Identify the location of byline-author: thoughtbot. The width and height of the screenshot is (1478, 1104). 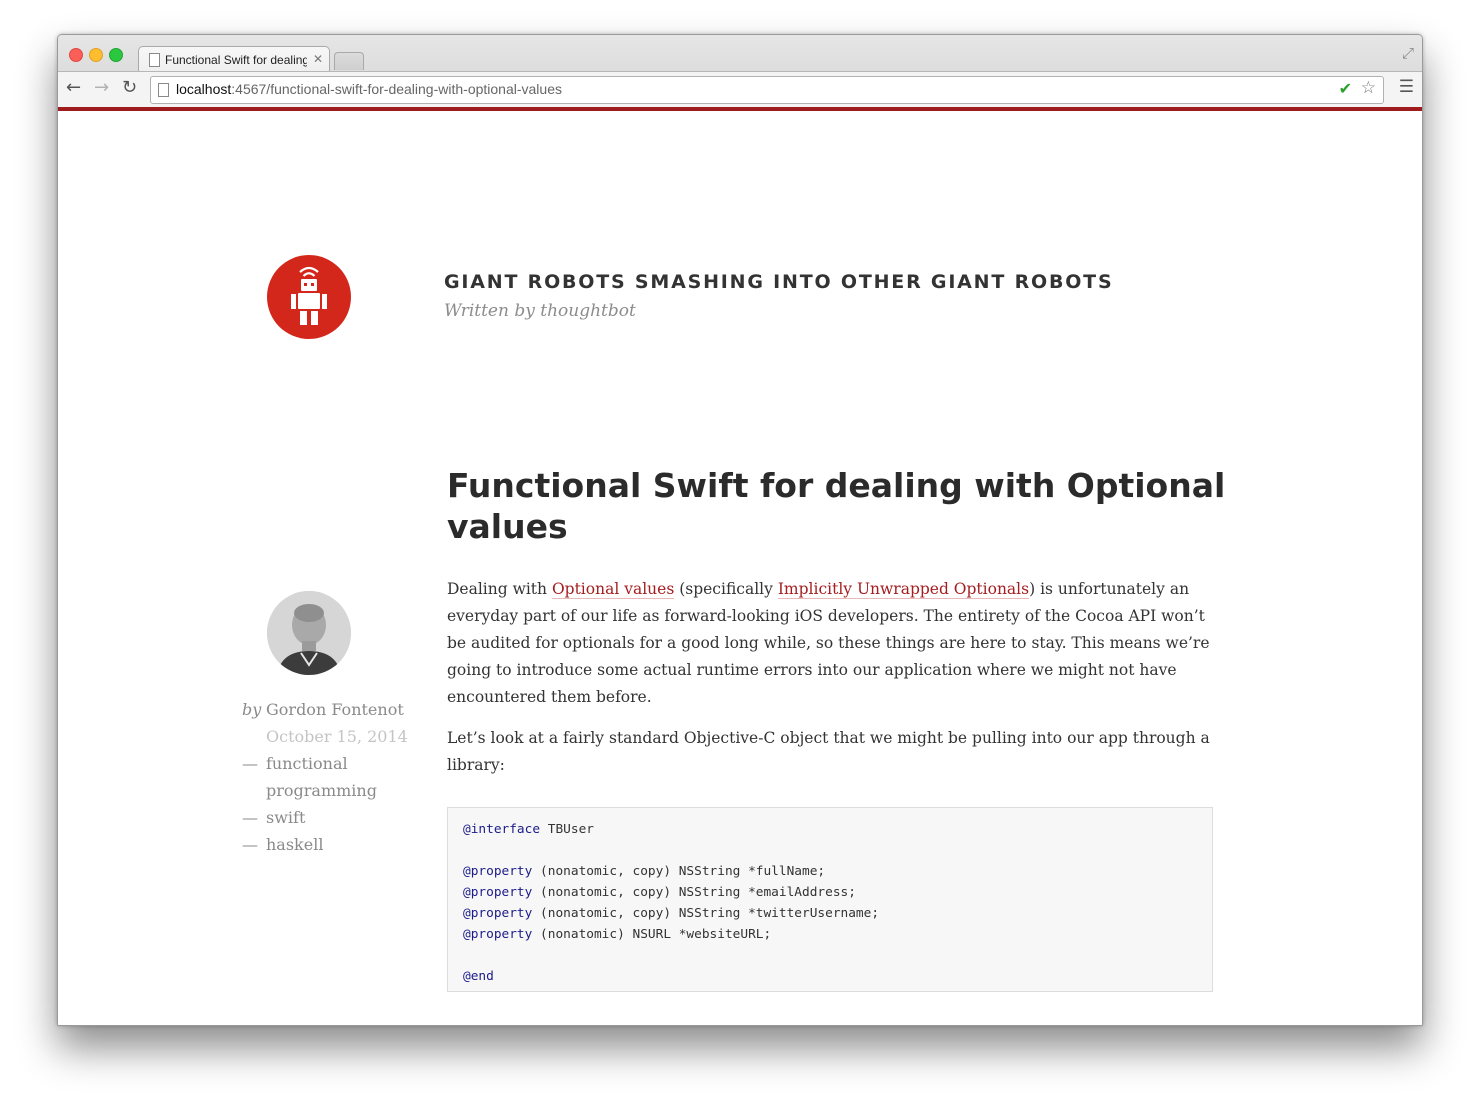
(588, 311).